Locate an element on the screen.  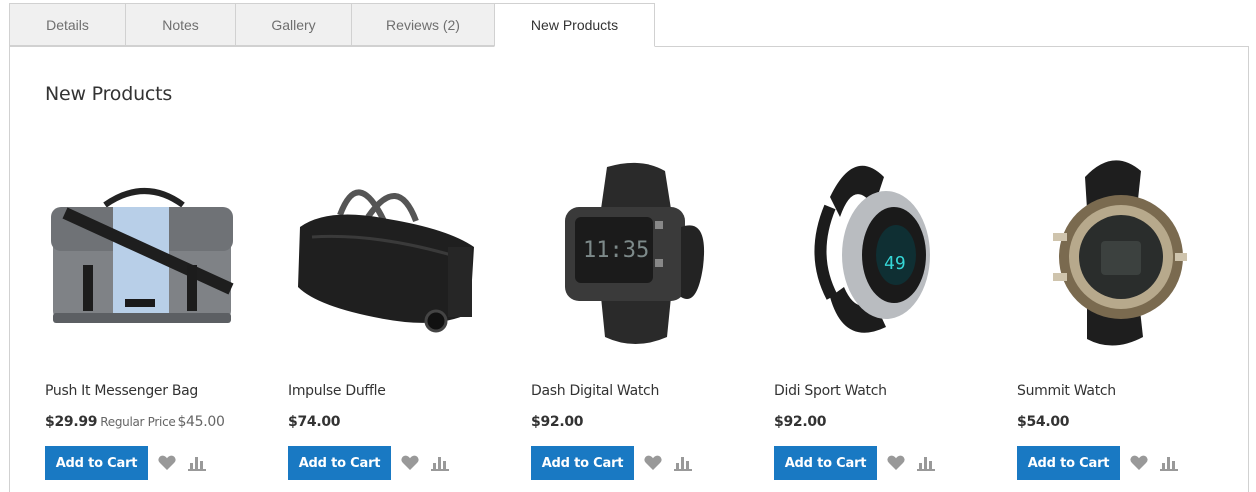
price-box: $74.00 is located at coordinates (314, 422).